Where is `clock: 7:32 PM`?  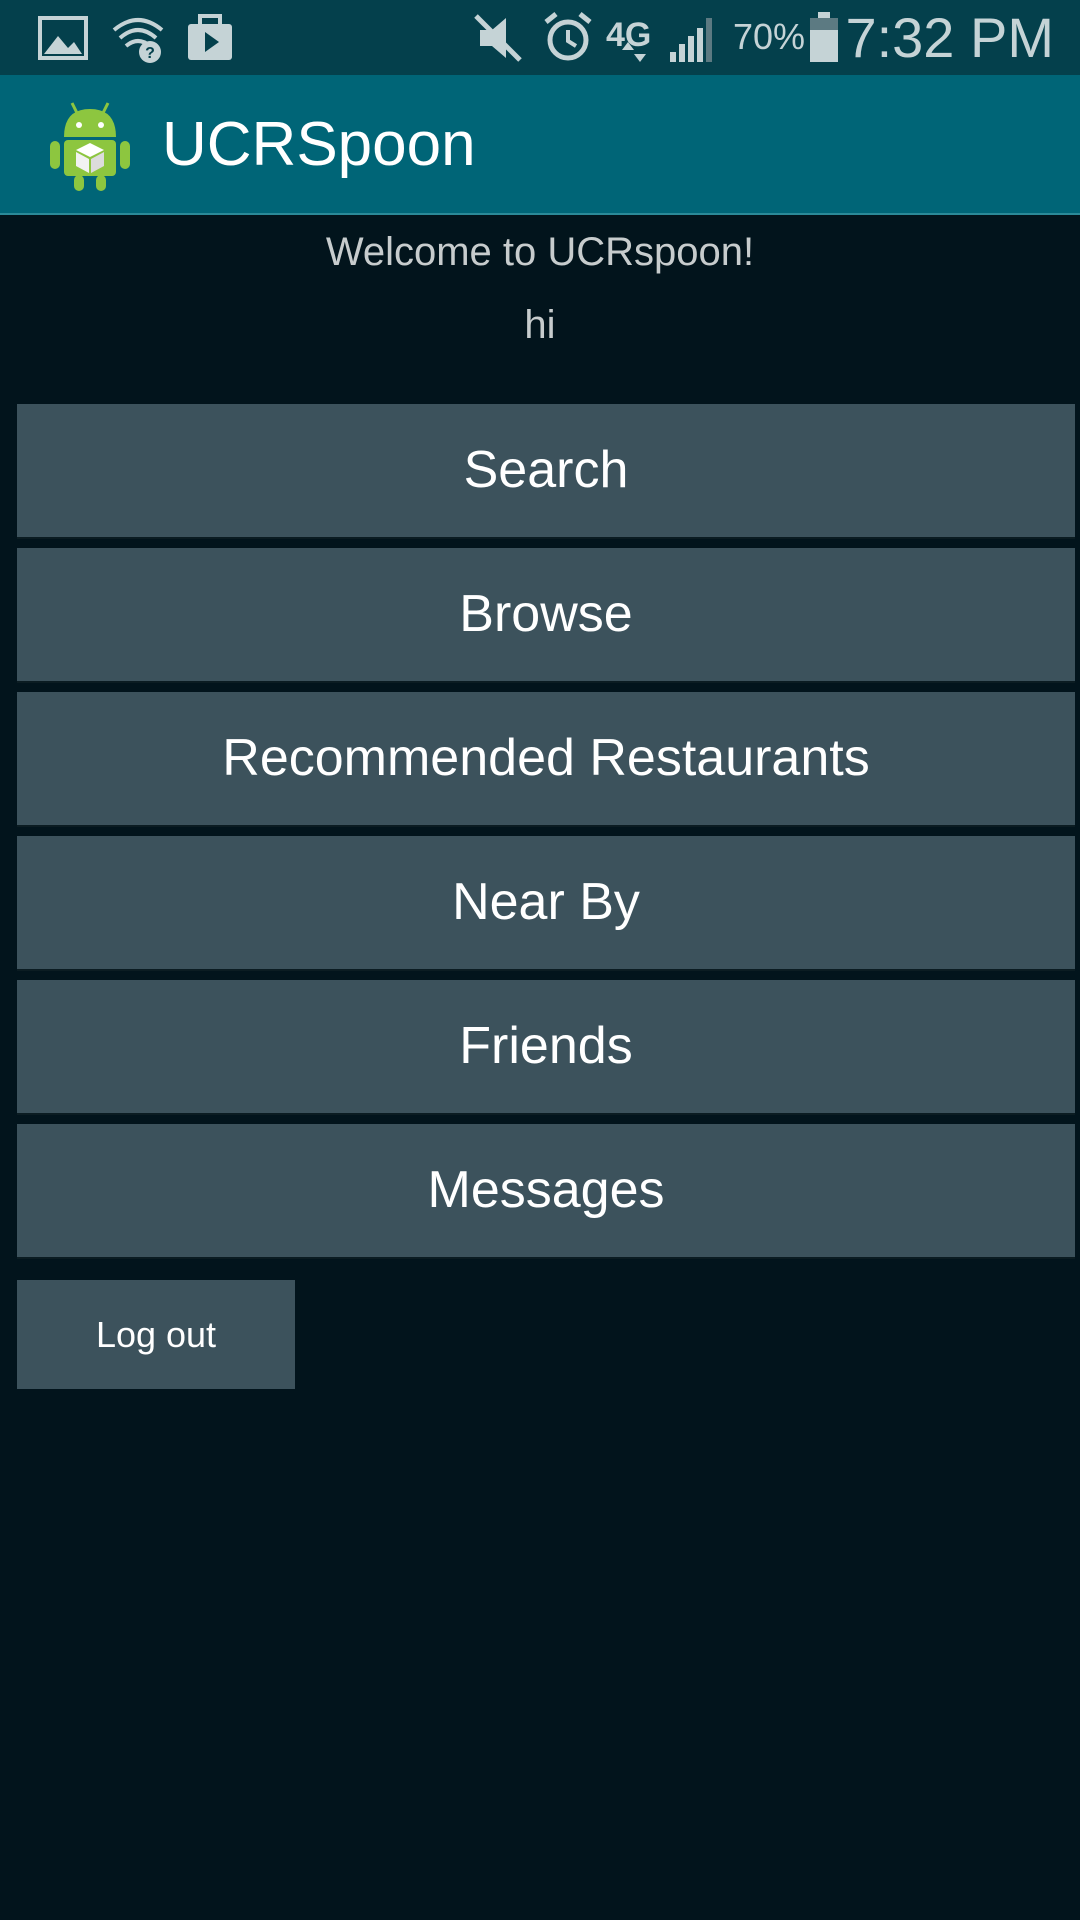
clock: 7:32 PM is located at coordinates (949, 37).